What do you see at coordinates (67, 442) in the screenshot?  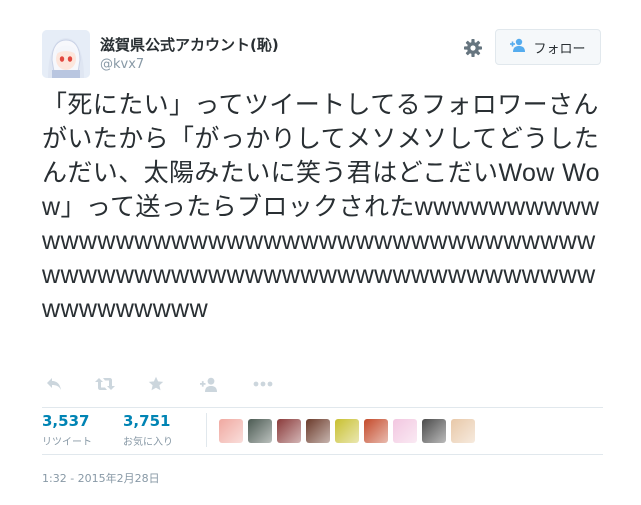 I see `retweet-count-label: リツイート` at bounding box center [67, 442].